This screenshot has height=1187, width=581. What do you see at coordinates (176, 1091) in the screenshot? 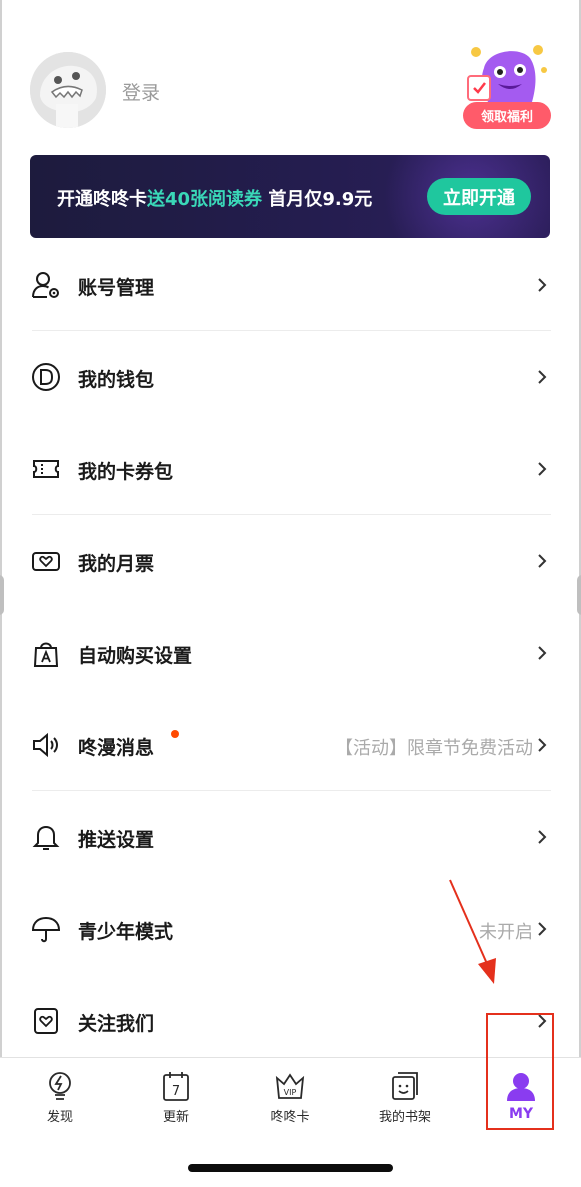
I see `calendar-day-text: 7` at bounding box center [176, 1091].